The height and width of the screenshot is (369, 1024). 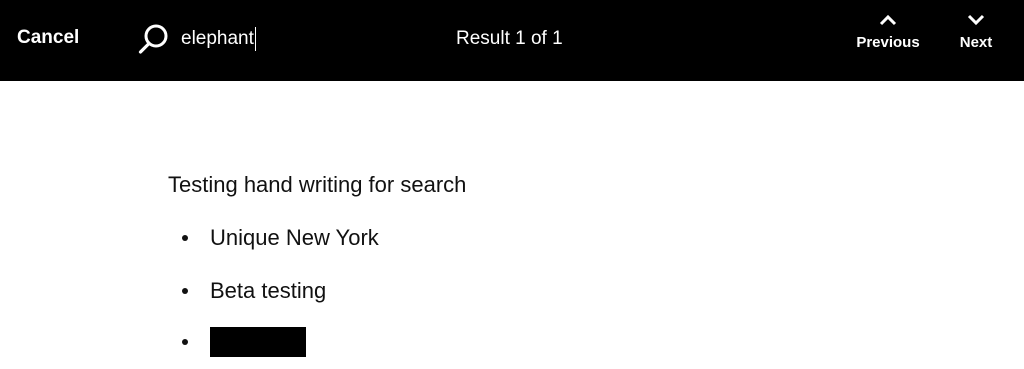 What do you see at coordinates (268, 290) in the screenshot?
I see `list-item-text: Beta testing` at bounding box center [268, 290].